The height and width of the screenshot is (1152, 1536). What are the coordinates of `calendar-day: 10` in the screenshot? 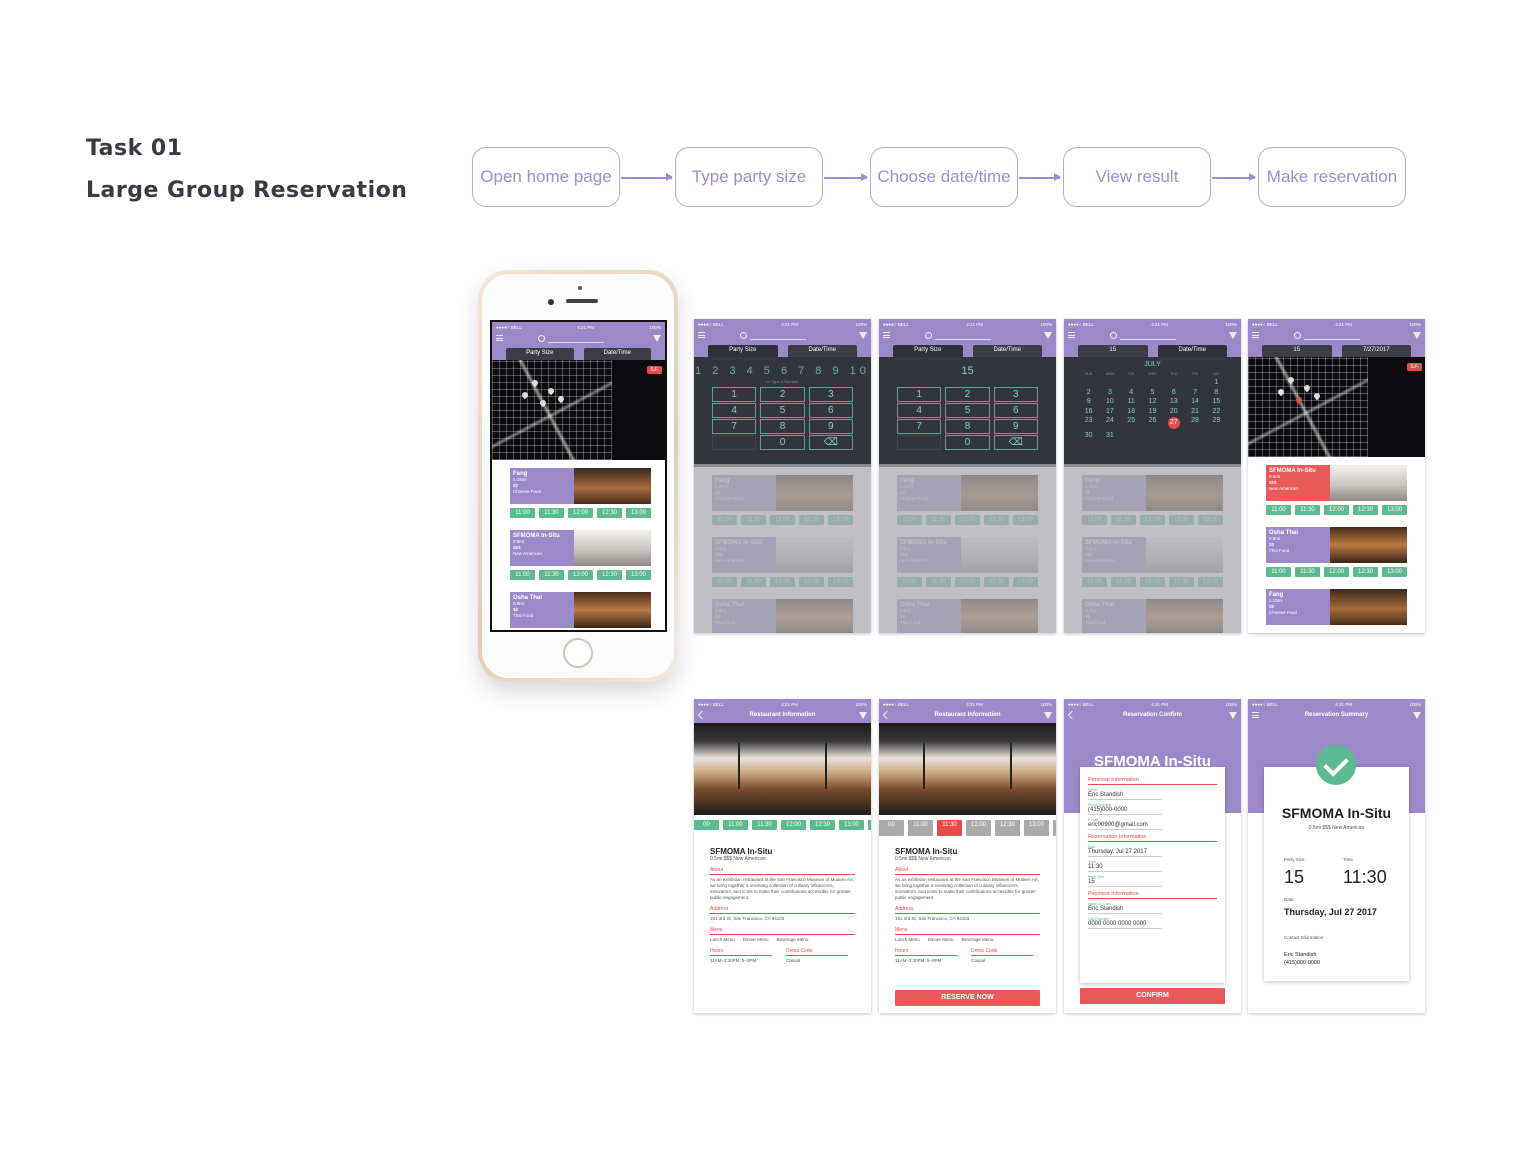 It's located at (1109, 401).